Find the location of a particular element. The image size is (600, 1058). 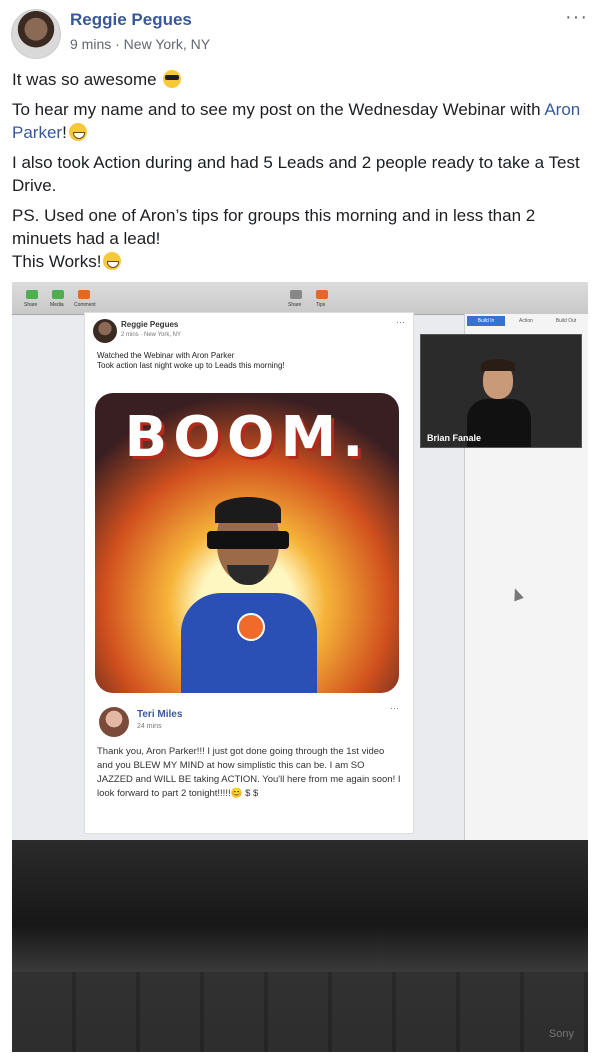

inner-meta: 2 mins · New York, NY is located at coordinates (151, 335).